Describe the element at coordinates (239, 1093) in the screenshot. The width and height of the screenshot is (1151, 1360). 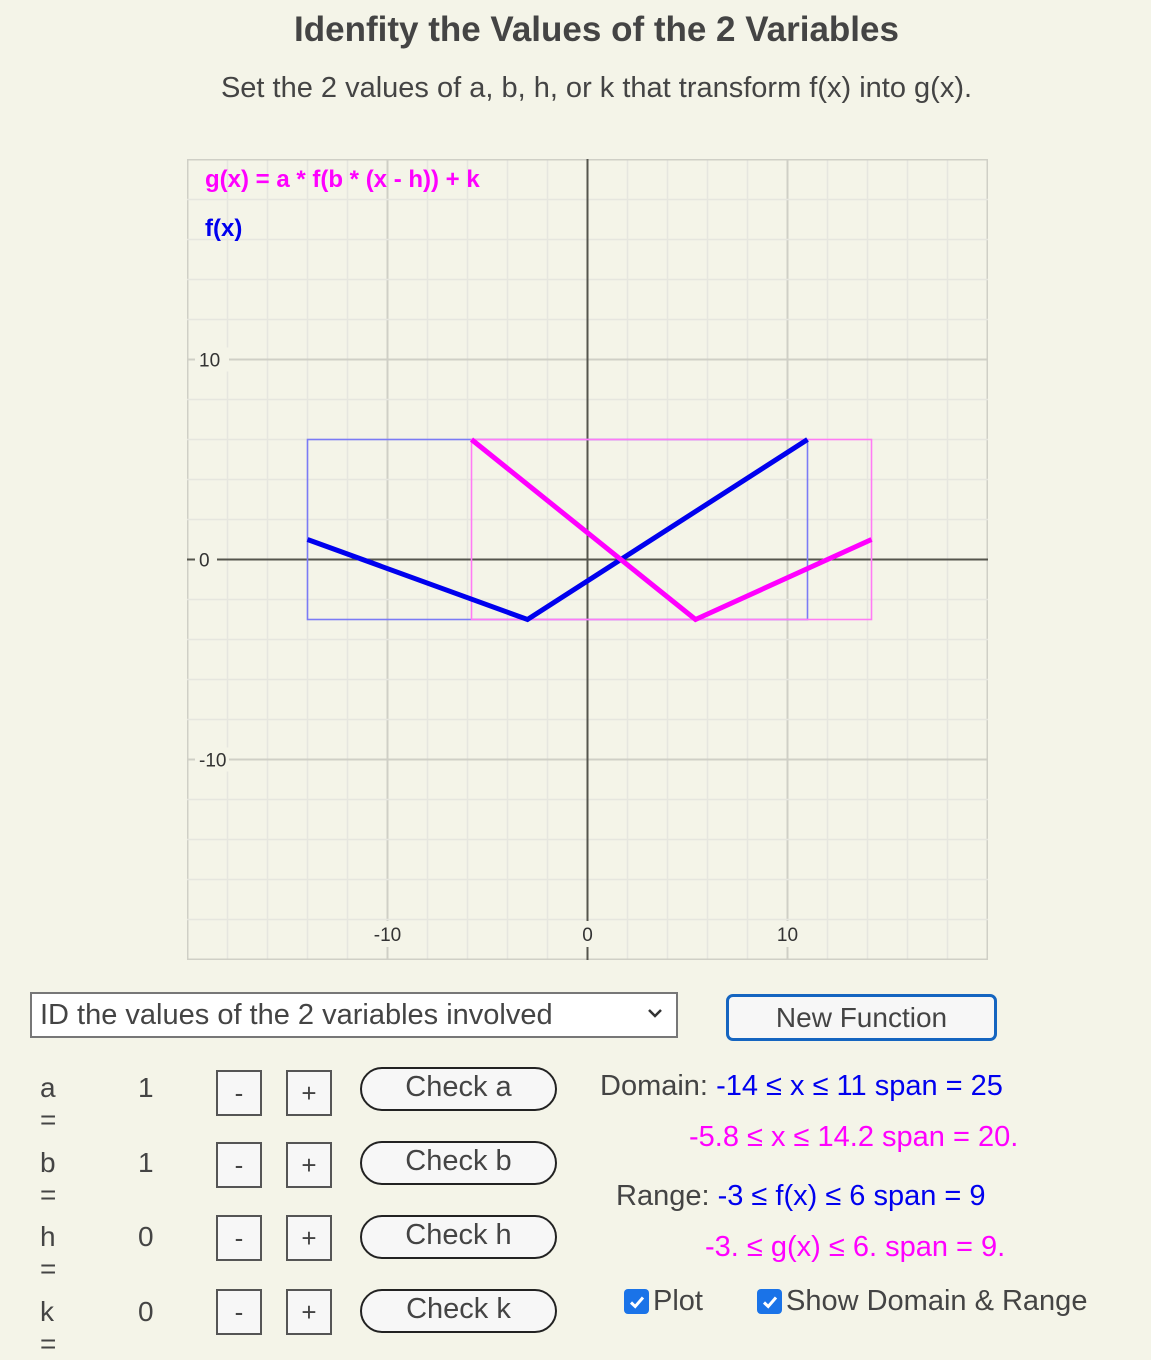
I see `decrement-a-button: -` at that location.